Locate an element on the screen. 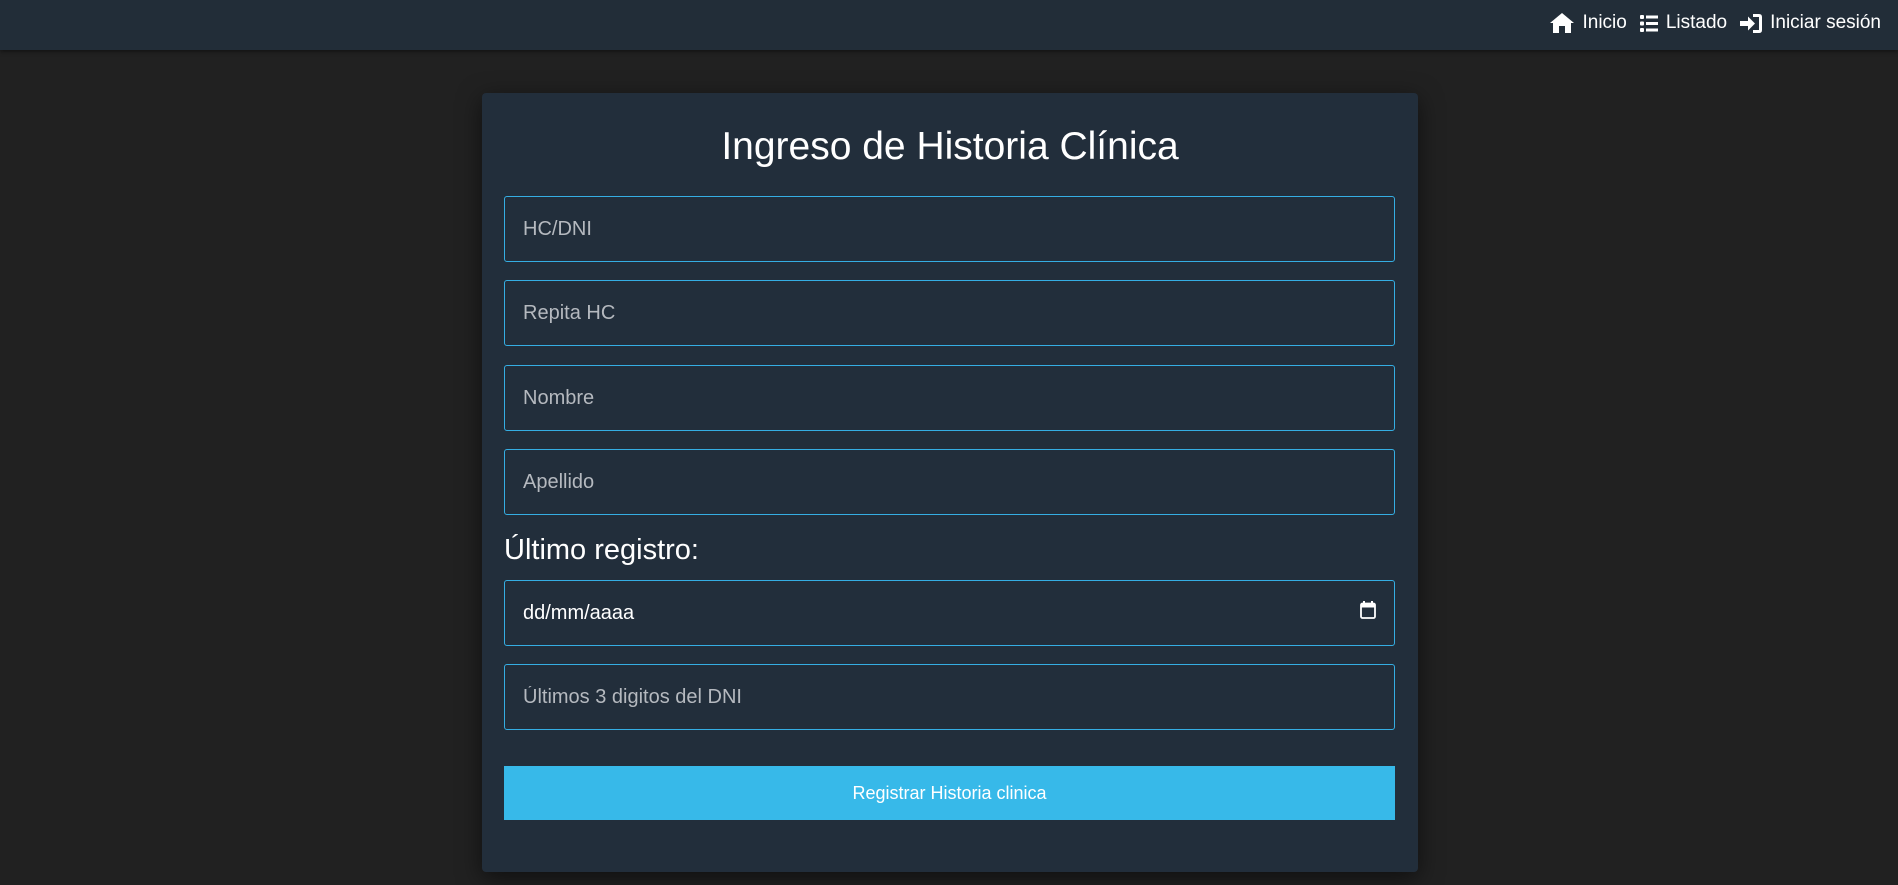  calendar-icon is located at coordinates (1368, 613).